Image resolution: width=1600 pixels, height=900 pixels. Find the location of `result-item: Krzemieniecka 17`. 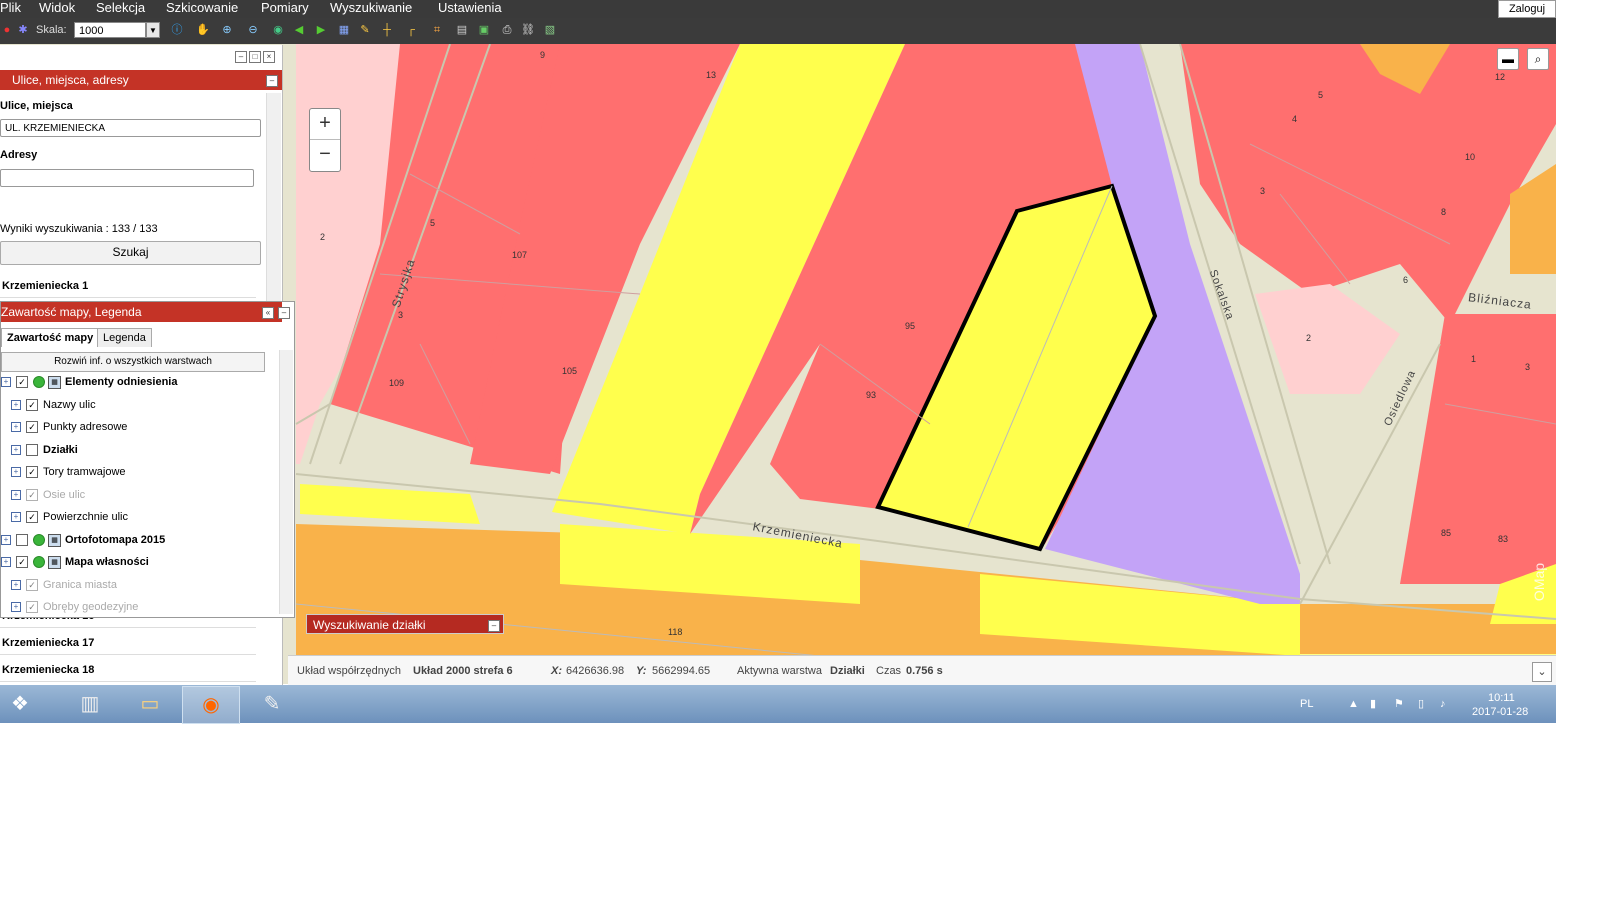

result-item: Krzemieniecka 17 is located at coordinates (128, 643).